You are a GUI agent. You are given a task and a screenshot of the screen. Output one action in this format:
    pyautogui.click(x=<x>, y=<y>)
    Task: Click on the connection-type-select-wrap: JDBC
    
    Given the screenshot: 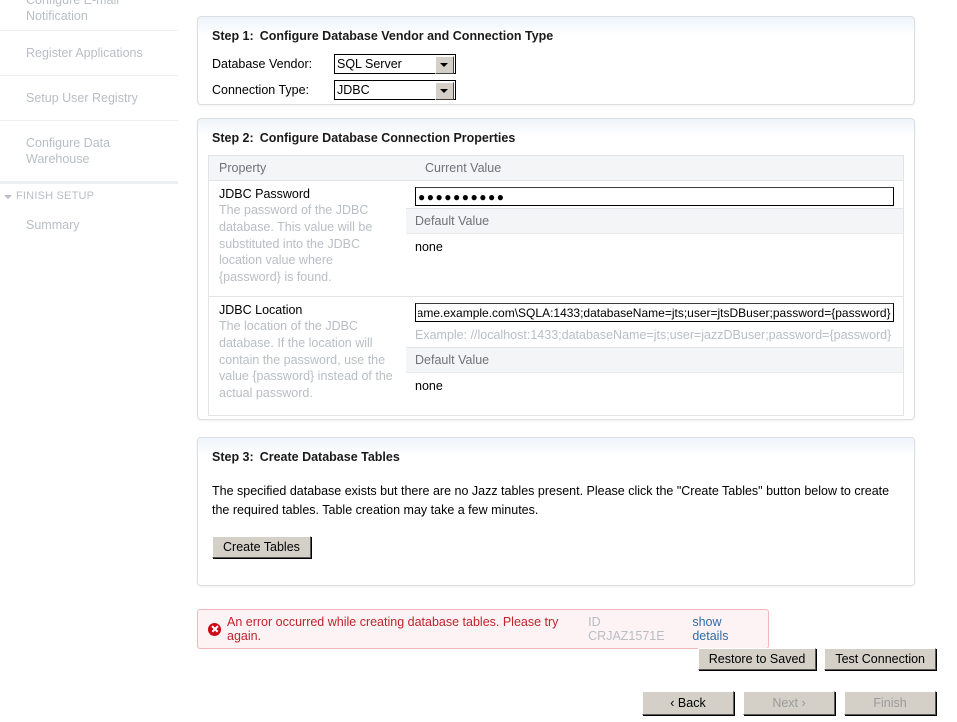 What is the action you would take?
    pyautogui.click(x=395, y=90)
    